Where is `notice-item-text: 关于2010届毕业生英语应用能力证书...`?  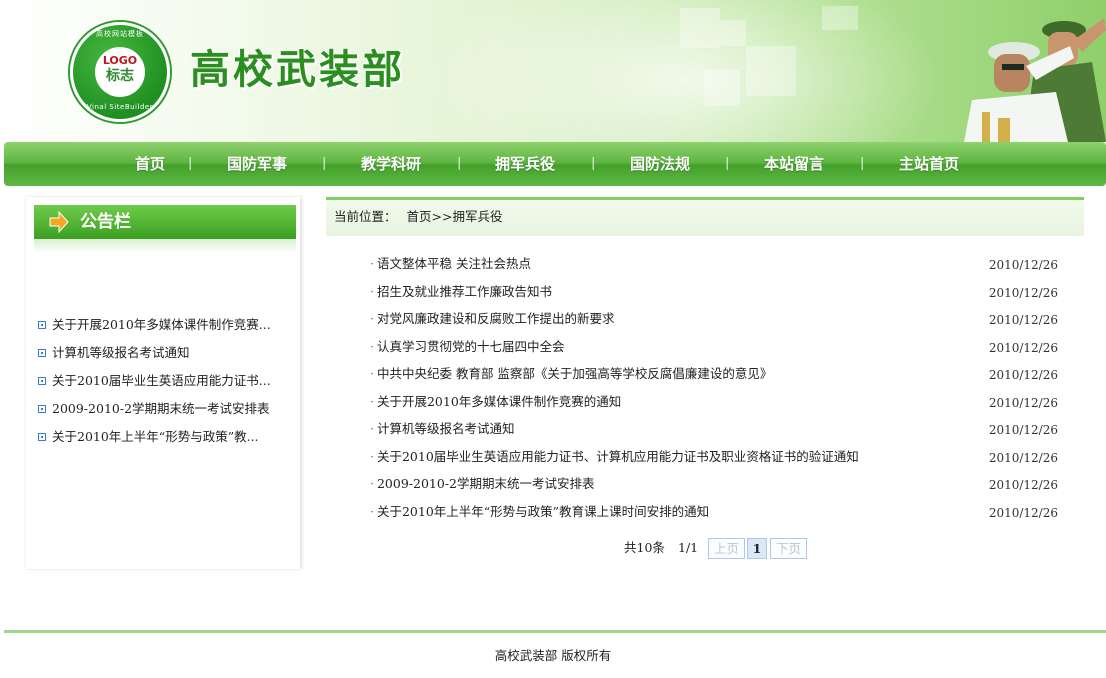 notice-item-text: 关于2010届毕业生英语应用能力证书... is located at coordinates (161, 380).